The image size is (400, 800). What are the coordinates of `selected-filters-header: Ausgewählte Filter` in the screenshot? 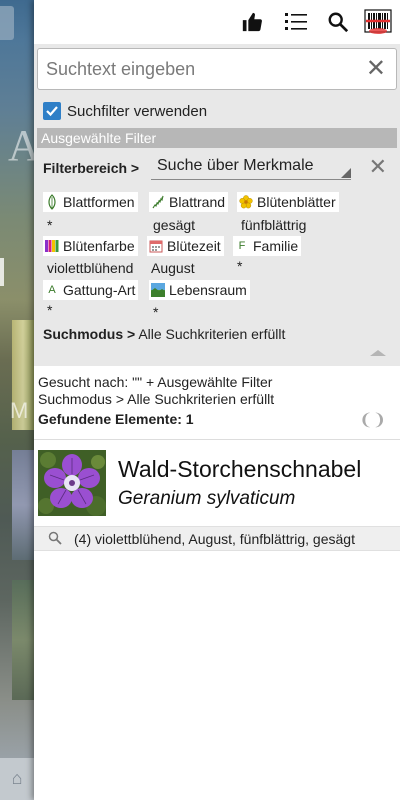 It's located at (217, 138).